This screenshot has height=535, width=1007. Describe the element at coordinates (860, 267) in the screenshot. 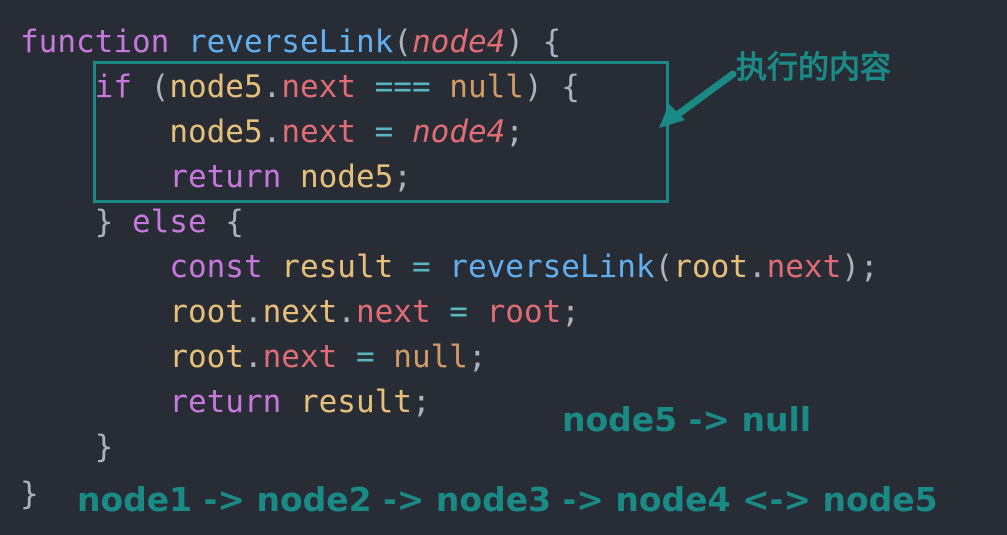

I see `paren-close: );` at that location.